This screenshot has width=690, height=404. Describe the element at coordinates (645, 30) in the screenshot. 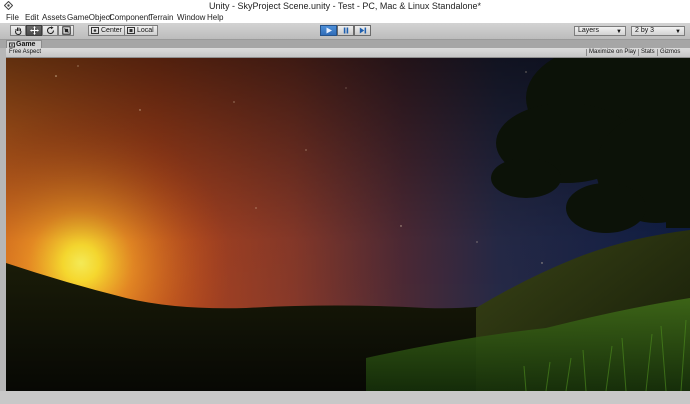

I see `layout-dropdown-label: 2 by 3` at that location.